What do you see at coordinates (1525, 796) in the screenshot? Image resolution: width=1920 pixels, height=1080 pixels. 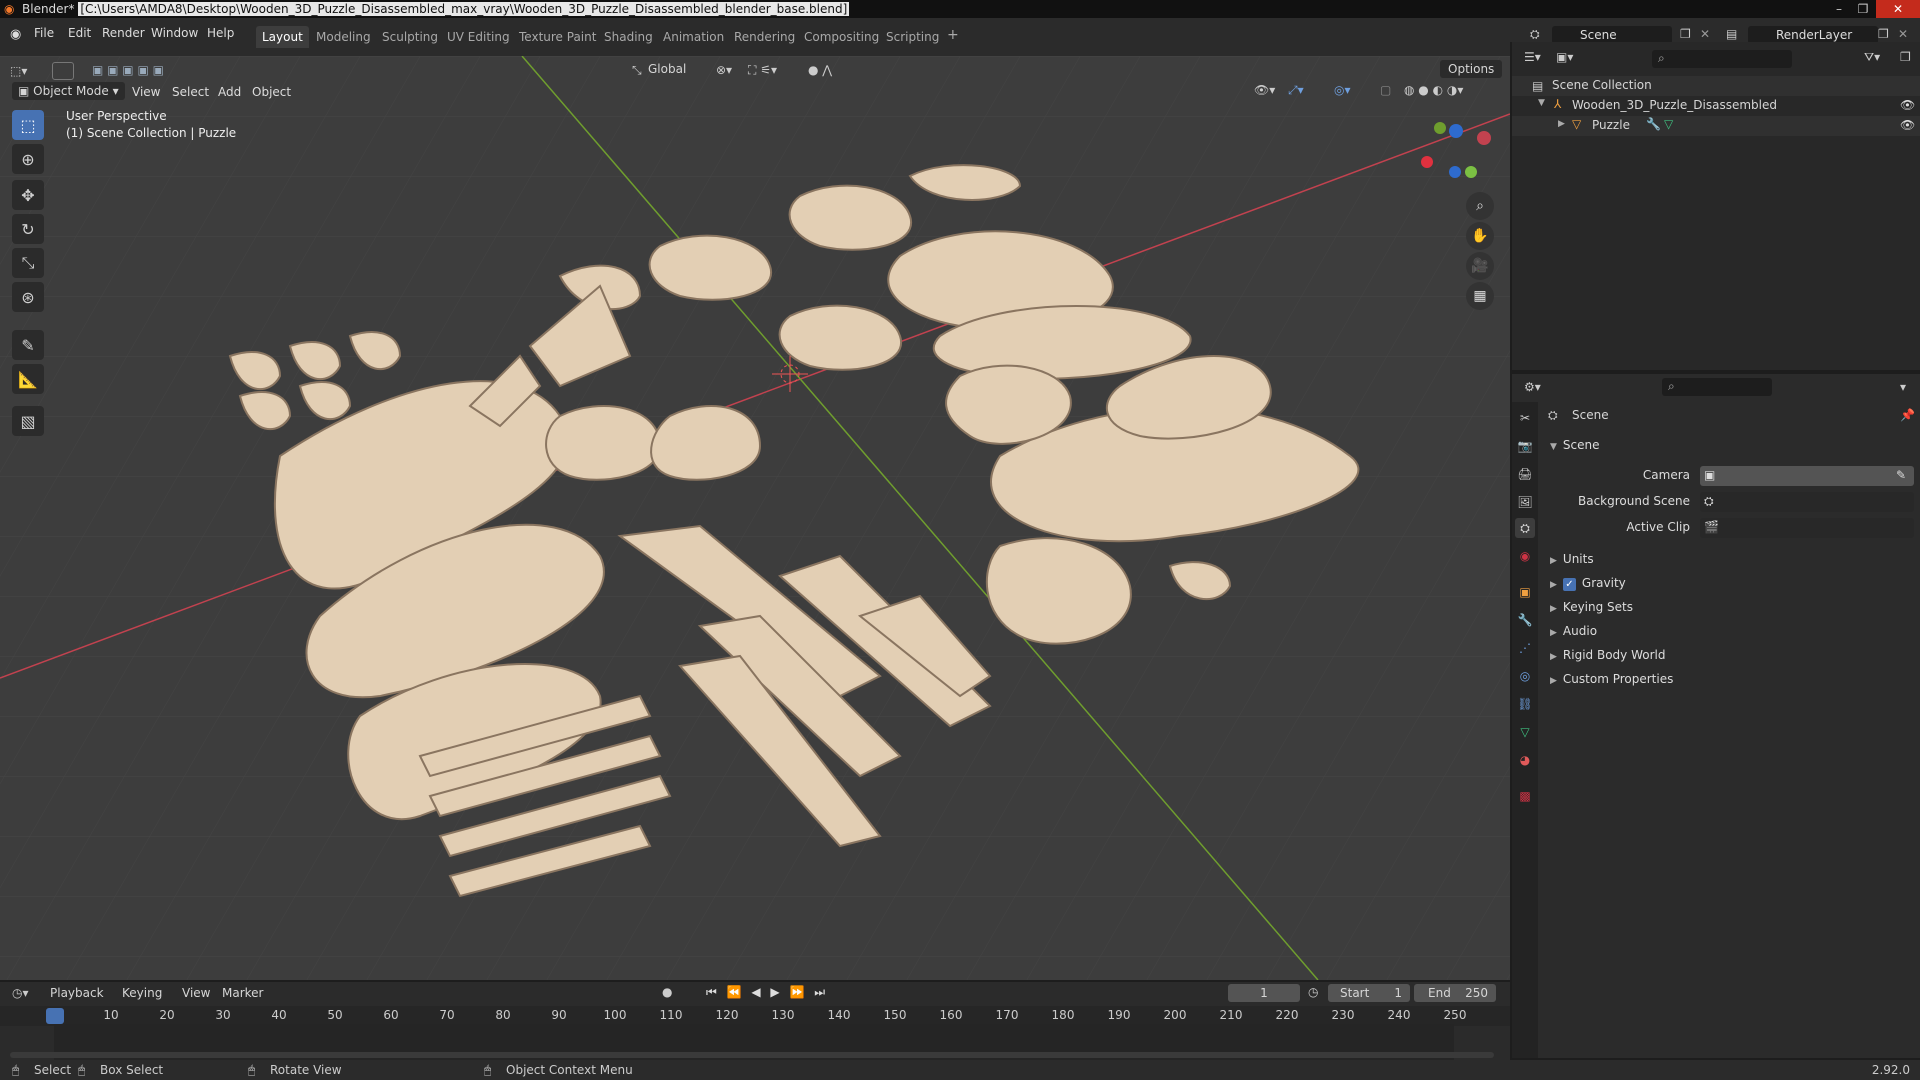 I see `texture-tab-icon: ▩` at bounding box center [1525, 796].